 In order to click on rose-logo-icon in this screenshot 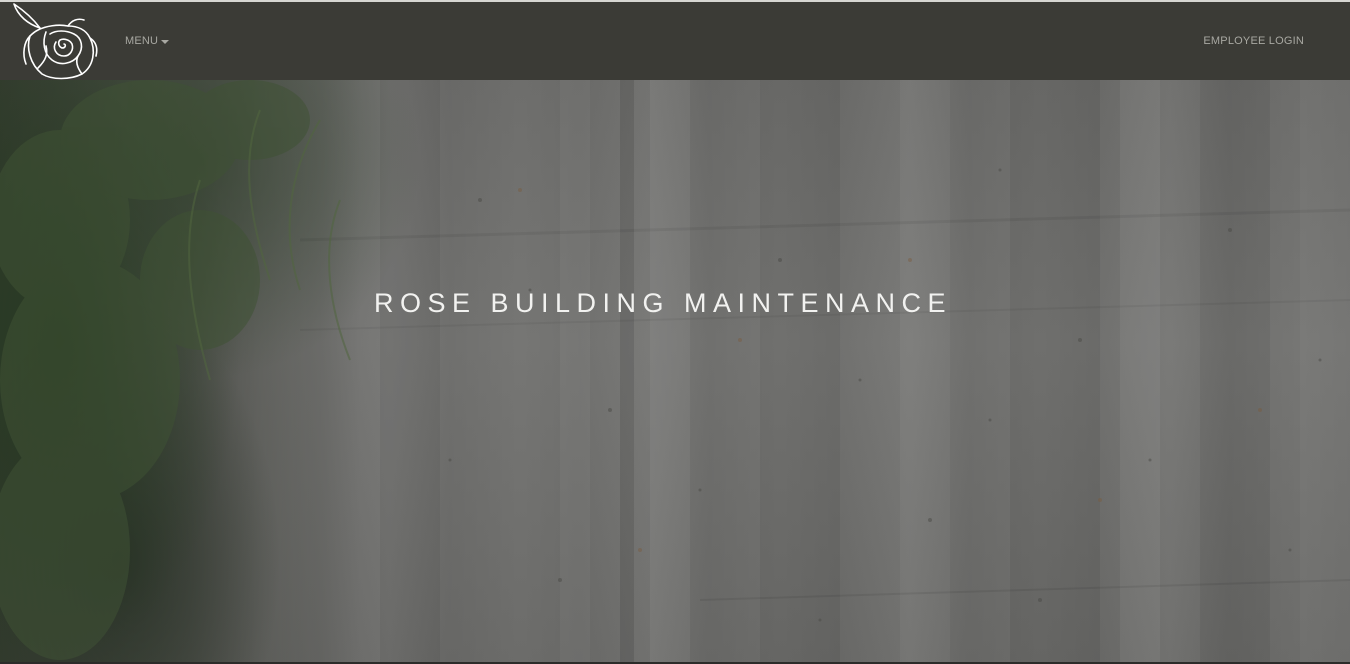, I will do `click(52, 42)`.